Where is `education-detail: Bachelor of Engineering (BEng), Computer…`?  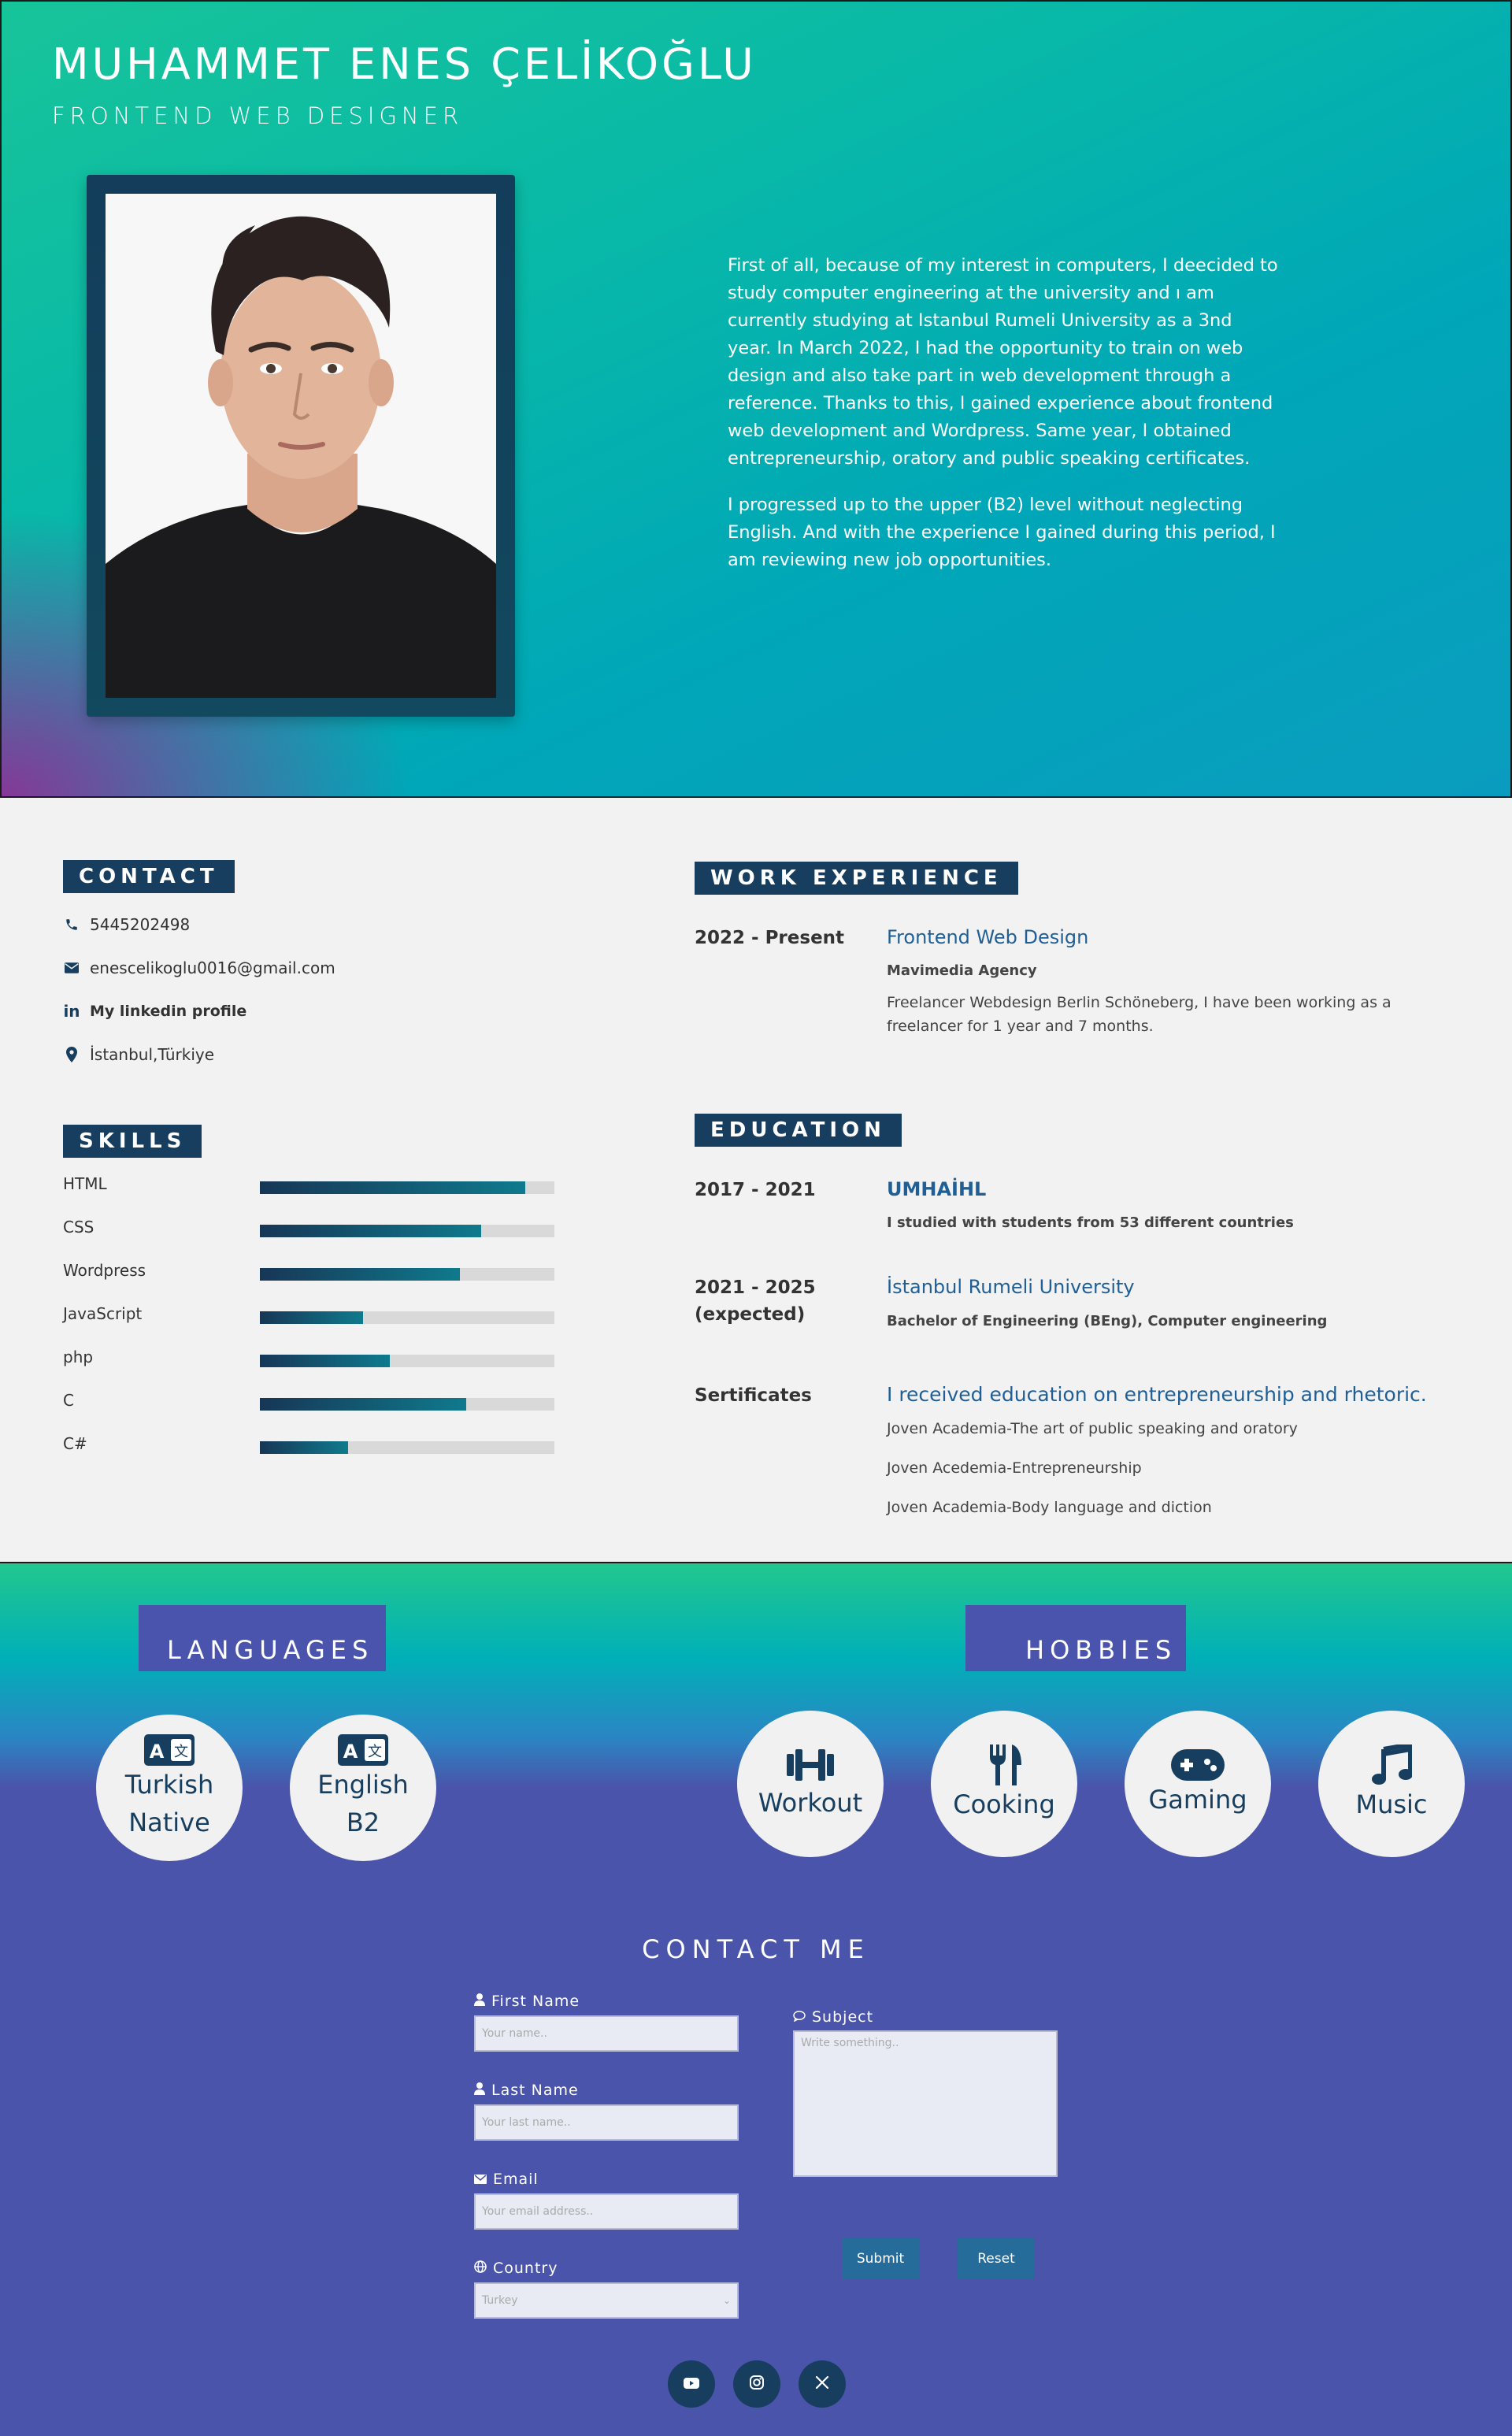
education-detail: Bachelor of Engineering (BEng), Computer… is located at coordinates (1107, 1321).